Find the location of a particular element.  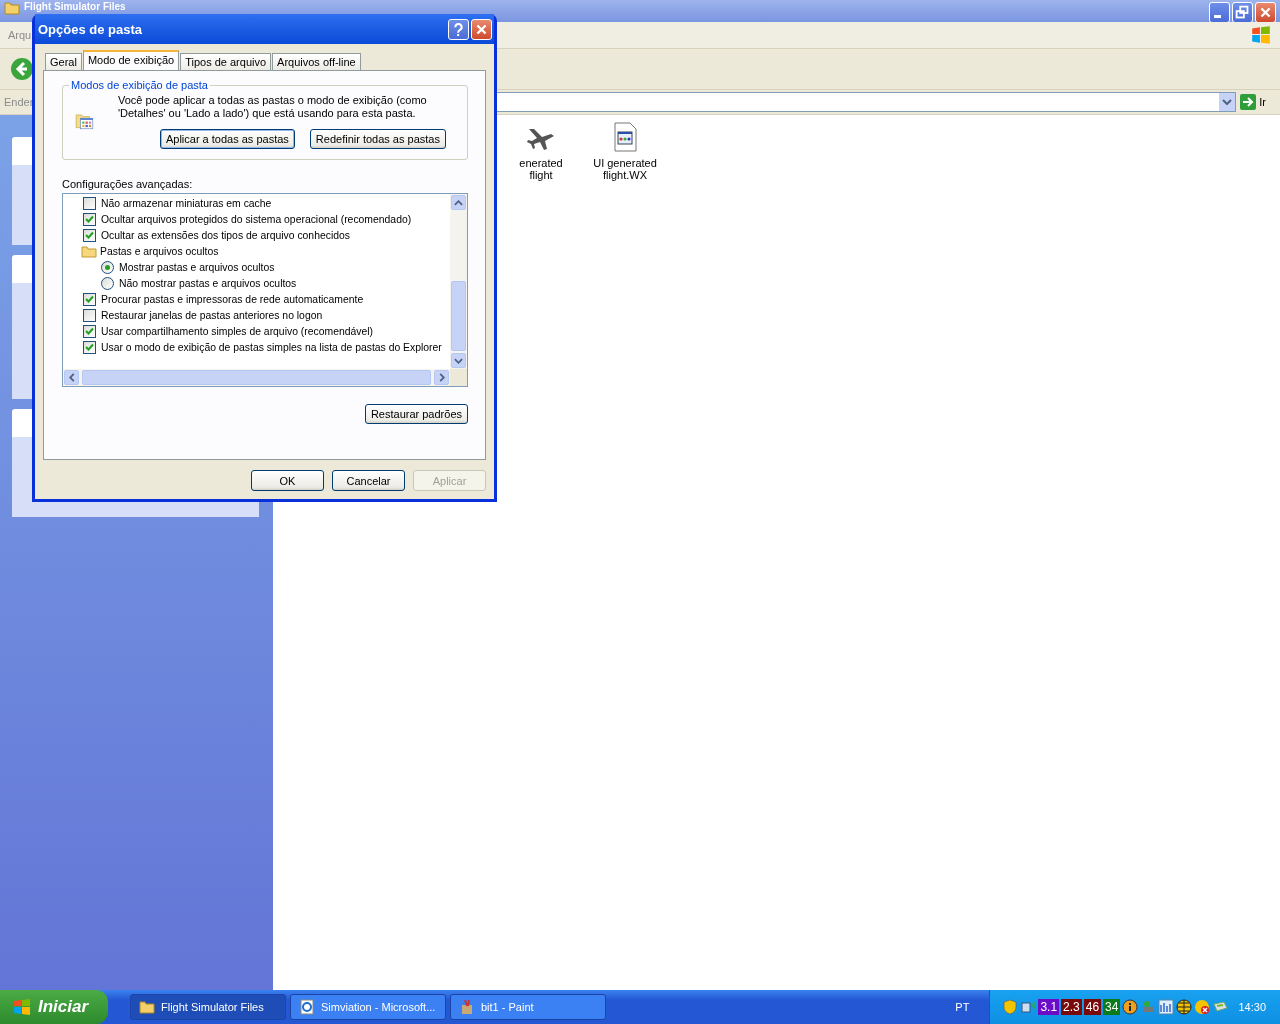

dialog-button: Cancelar is located at coordinates (368, 480).